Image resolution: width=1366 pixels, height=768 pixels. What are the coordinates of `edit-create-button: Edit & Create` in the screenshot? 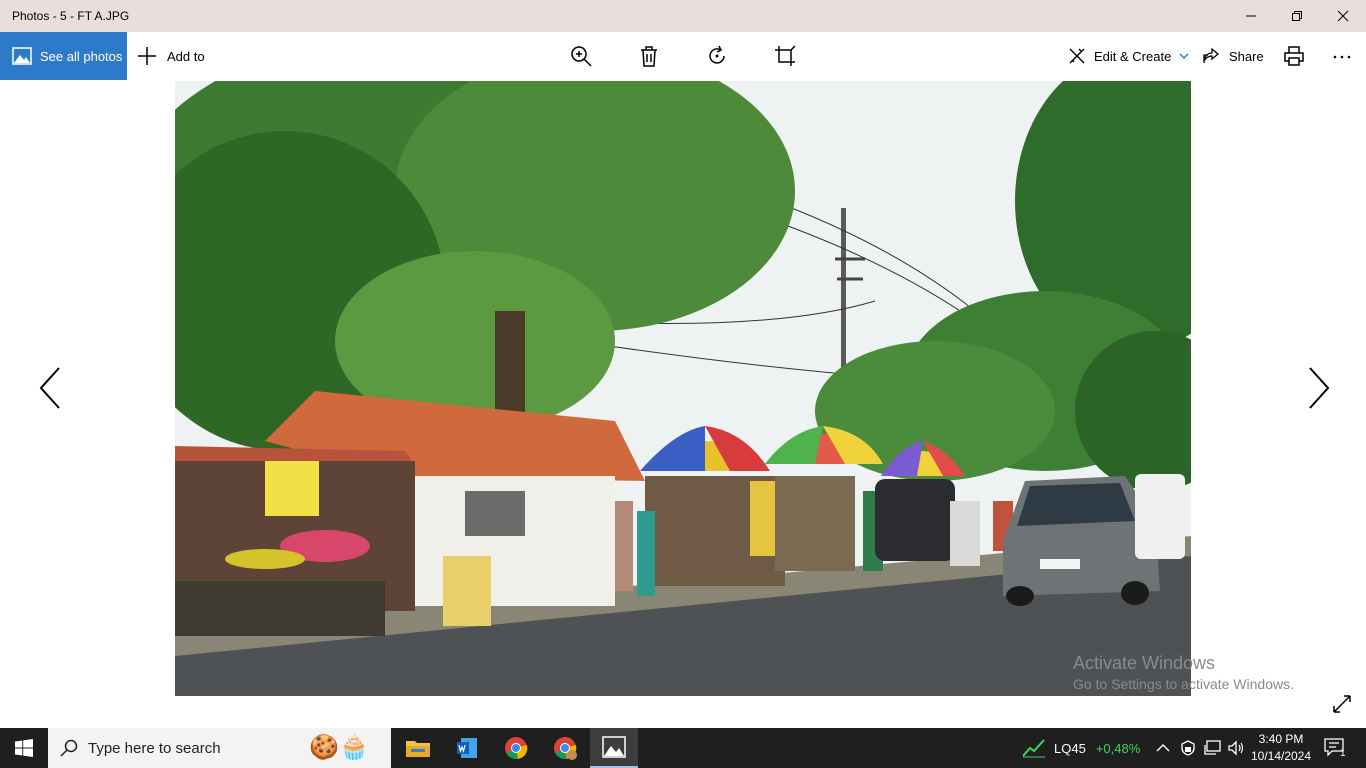 It's located at (1128, 56).